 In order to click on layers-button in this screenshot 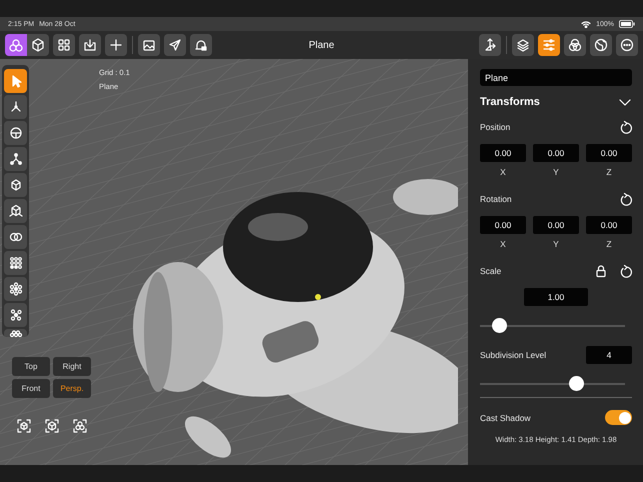, I will do `click(523, 45)`.